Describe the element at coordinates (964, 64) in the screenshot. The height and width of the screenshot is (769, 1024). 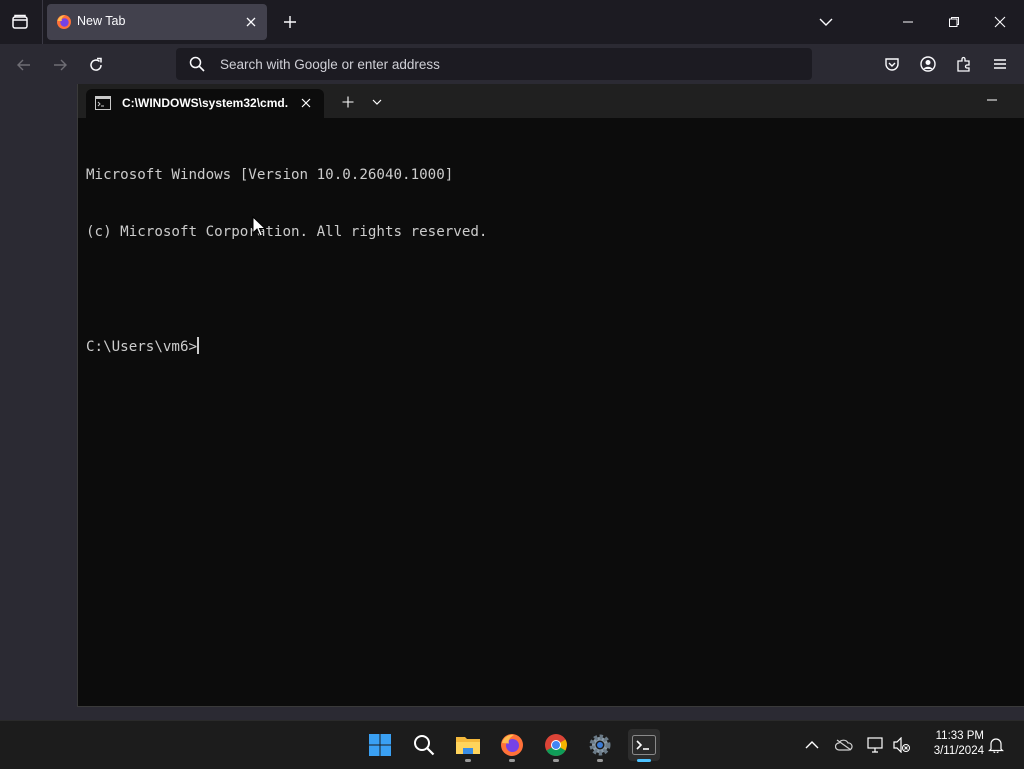
I see `extensions-icon` at that location.